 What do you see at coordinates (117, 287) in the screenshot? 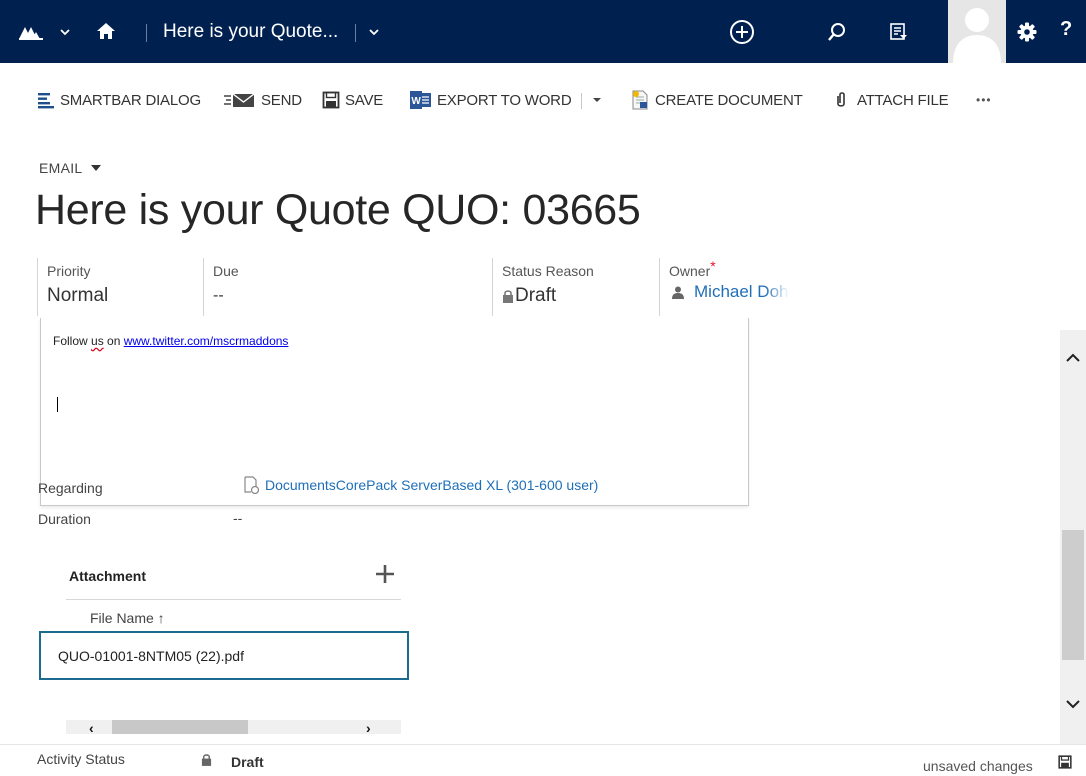
I see `header-field-priority: Priority Normal` at bounding box center [117, 287].